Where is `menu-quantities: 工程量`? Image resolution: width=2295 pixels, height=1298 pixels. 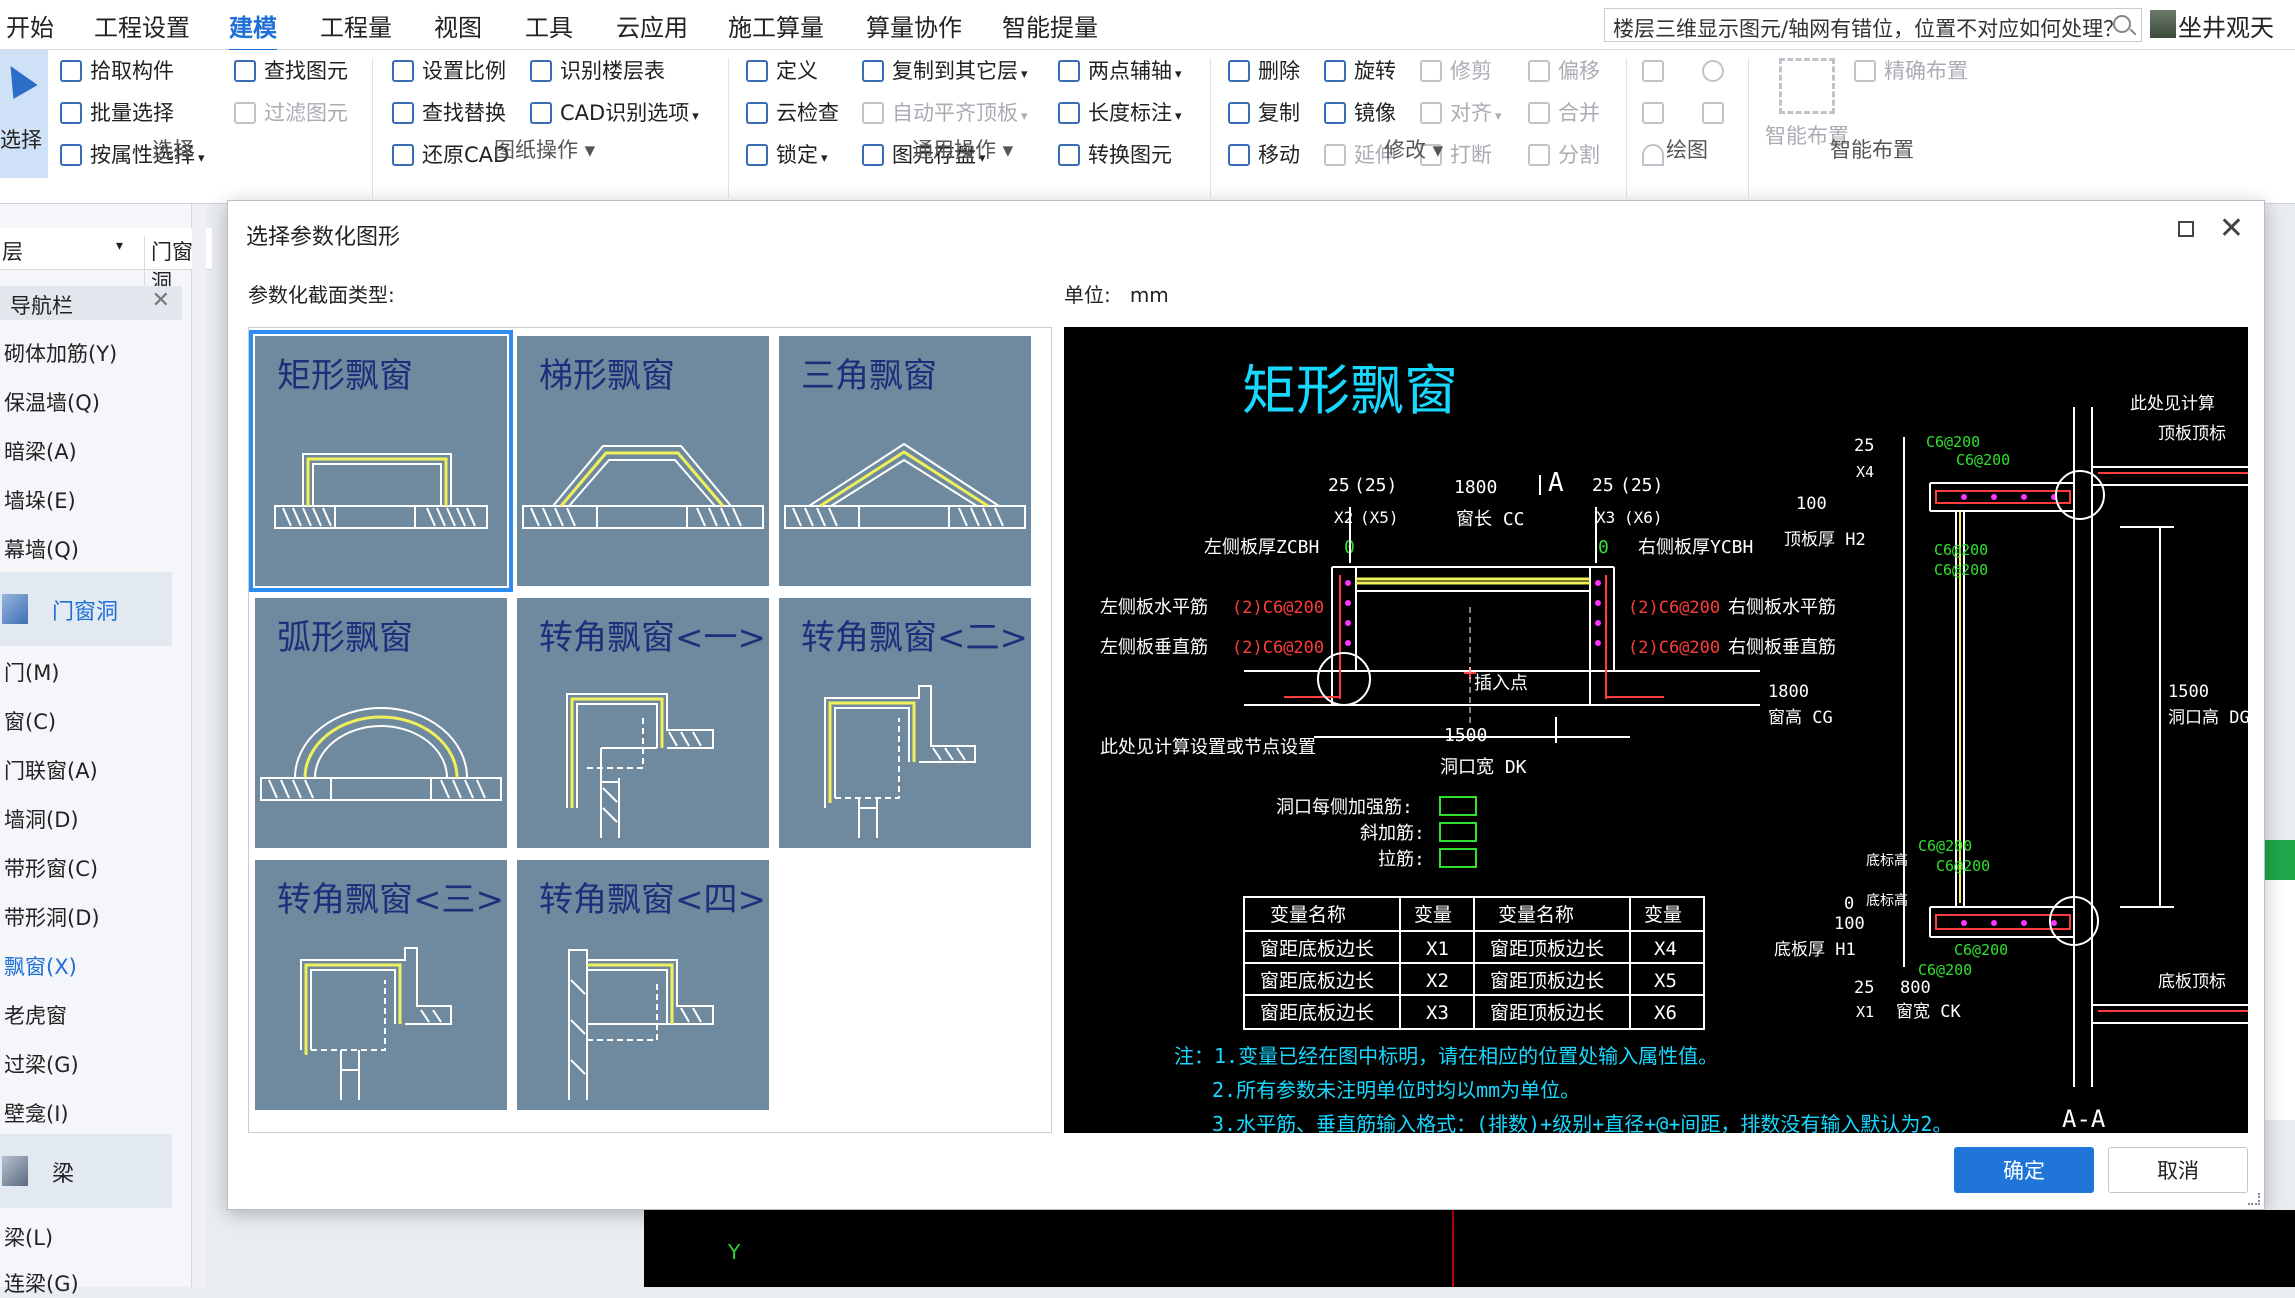 menu-quantities: 工程量 is located at coordinates (356, 25).